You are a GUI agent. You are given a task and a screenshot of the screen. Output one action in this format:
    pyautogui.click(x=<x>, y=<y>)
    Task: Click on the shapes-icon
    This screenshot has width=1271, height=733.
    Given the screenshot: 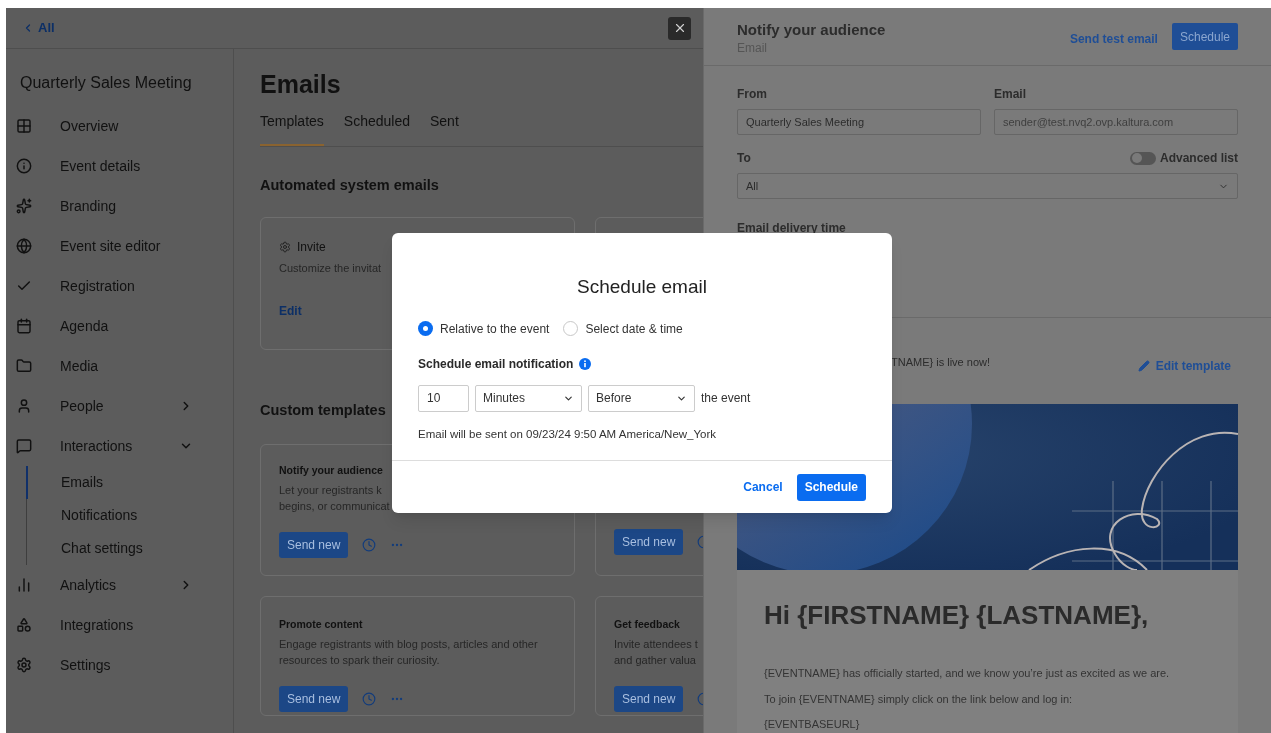 What is the action you would take?
    pyautogui.click(x=24, y=625)
    